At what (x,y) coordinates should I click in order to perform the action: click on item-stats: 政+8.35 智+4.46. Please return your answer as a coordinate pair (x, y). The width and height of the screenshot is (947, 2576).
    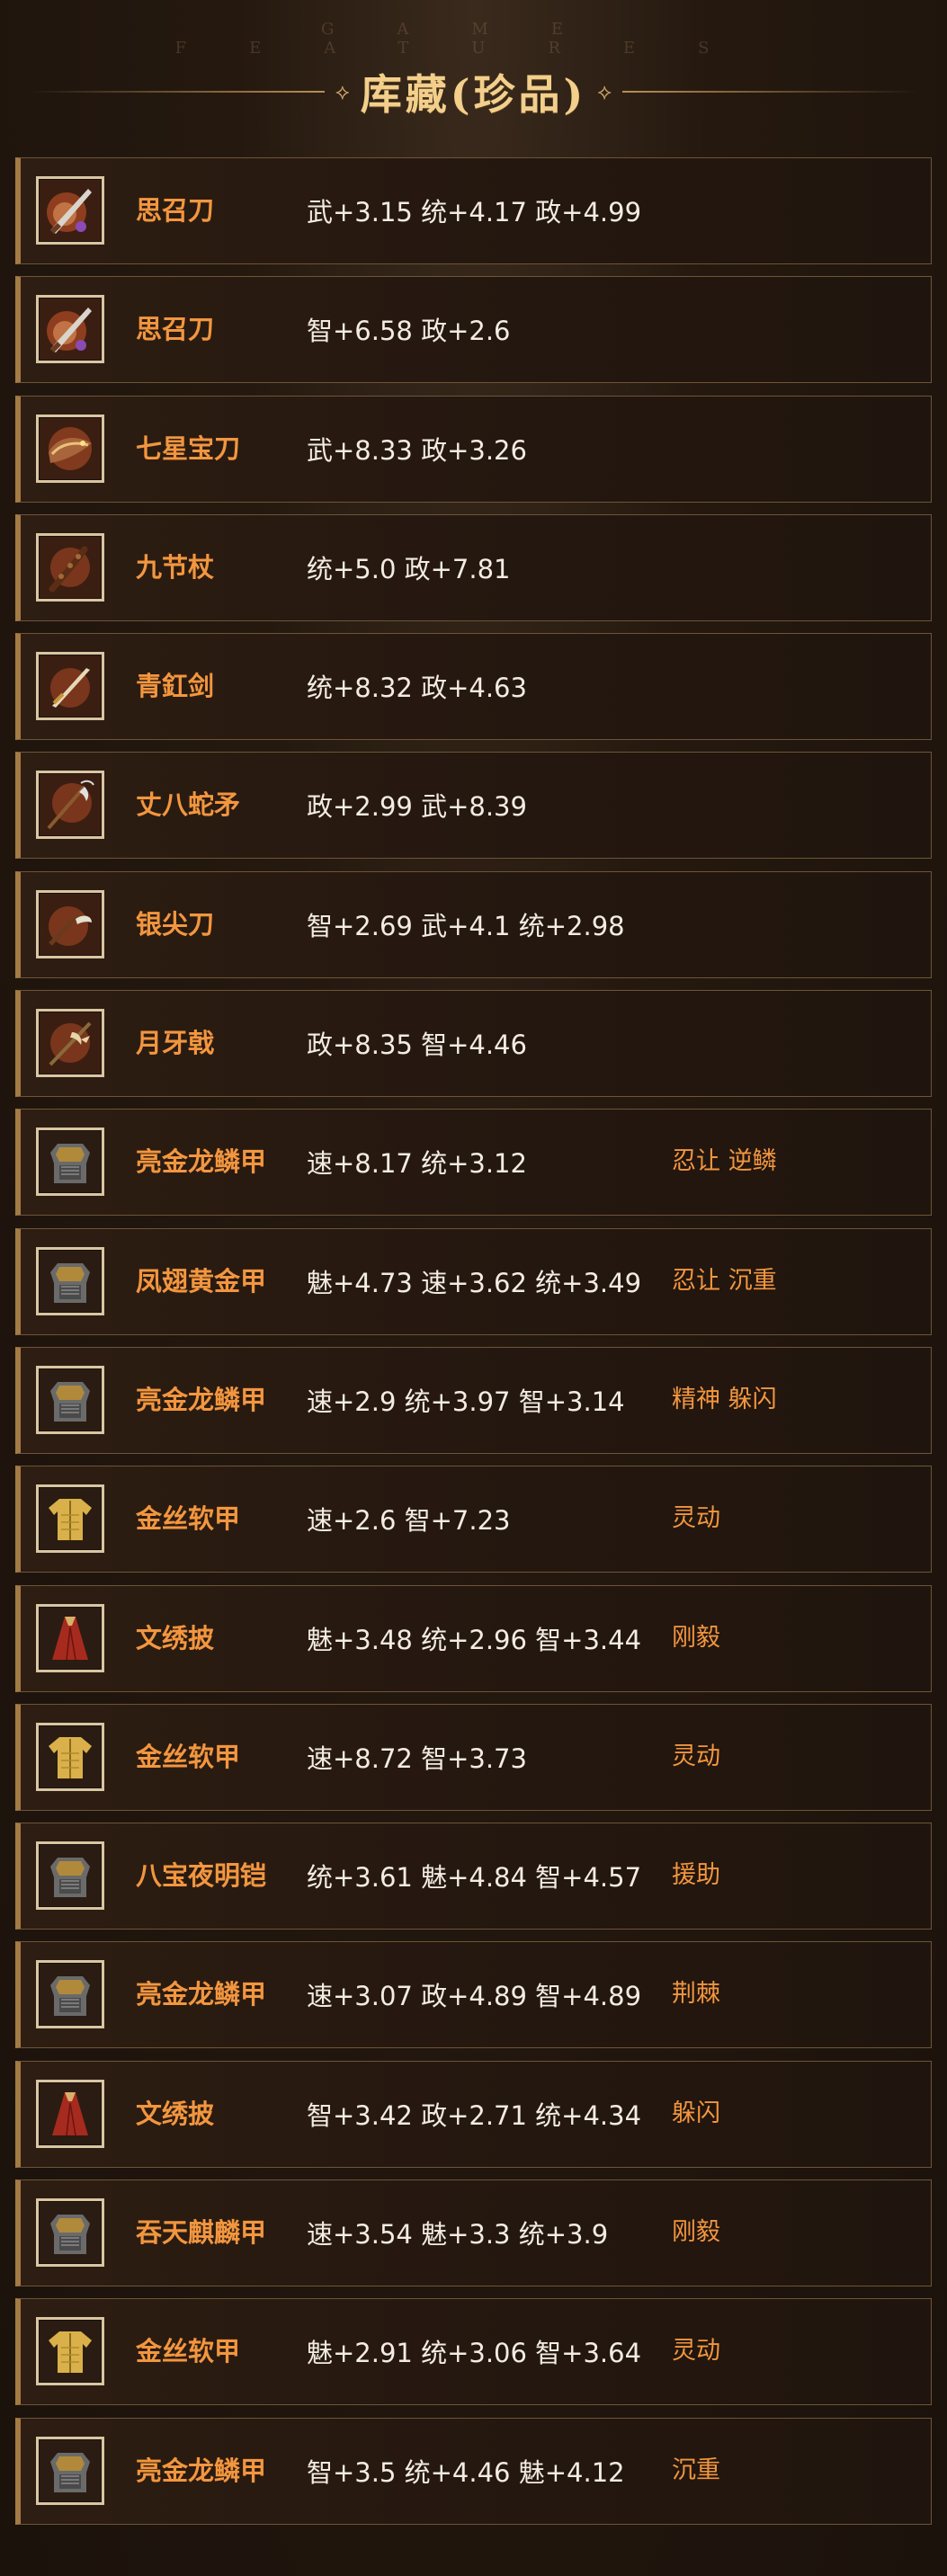
    Looking at the image, I should click on (417, 1046).